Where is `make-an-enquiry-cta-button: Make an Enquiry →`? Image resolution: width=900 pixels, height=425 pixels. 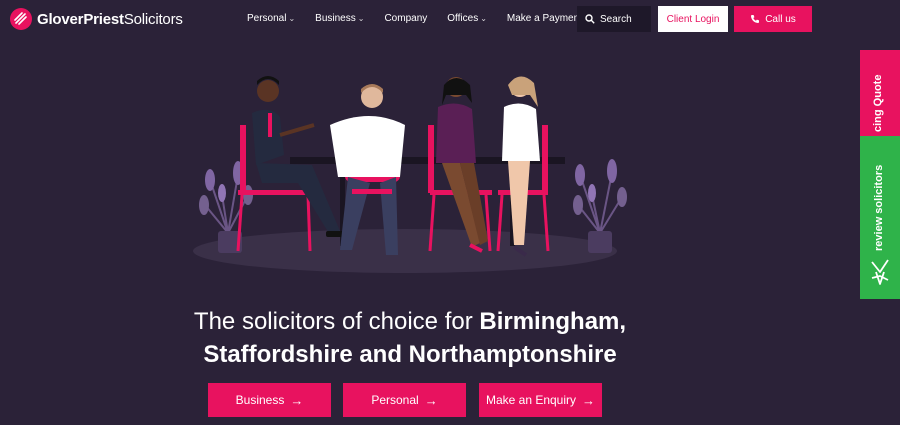 make-an-enquiry-cta-button: Make an Enquiry → is located at coordinates (540, 400).